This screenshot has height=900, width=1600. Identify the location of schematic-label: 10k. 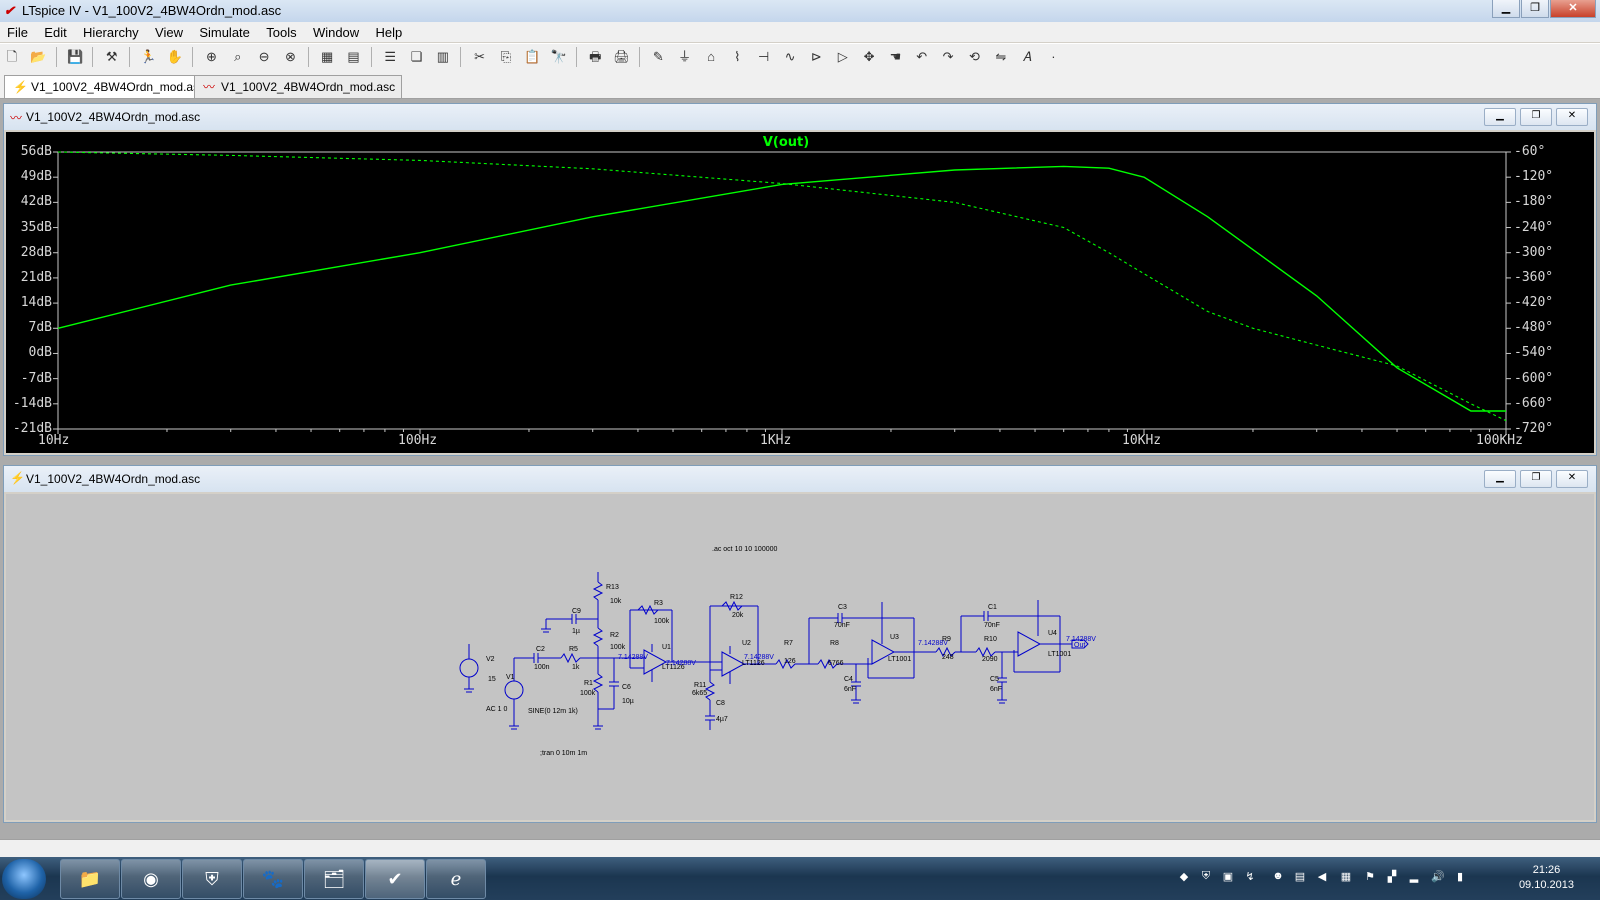
(615, 601).